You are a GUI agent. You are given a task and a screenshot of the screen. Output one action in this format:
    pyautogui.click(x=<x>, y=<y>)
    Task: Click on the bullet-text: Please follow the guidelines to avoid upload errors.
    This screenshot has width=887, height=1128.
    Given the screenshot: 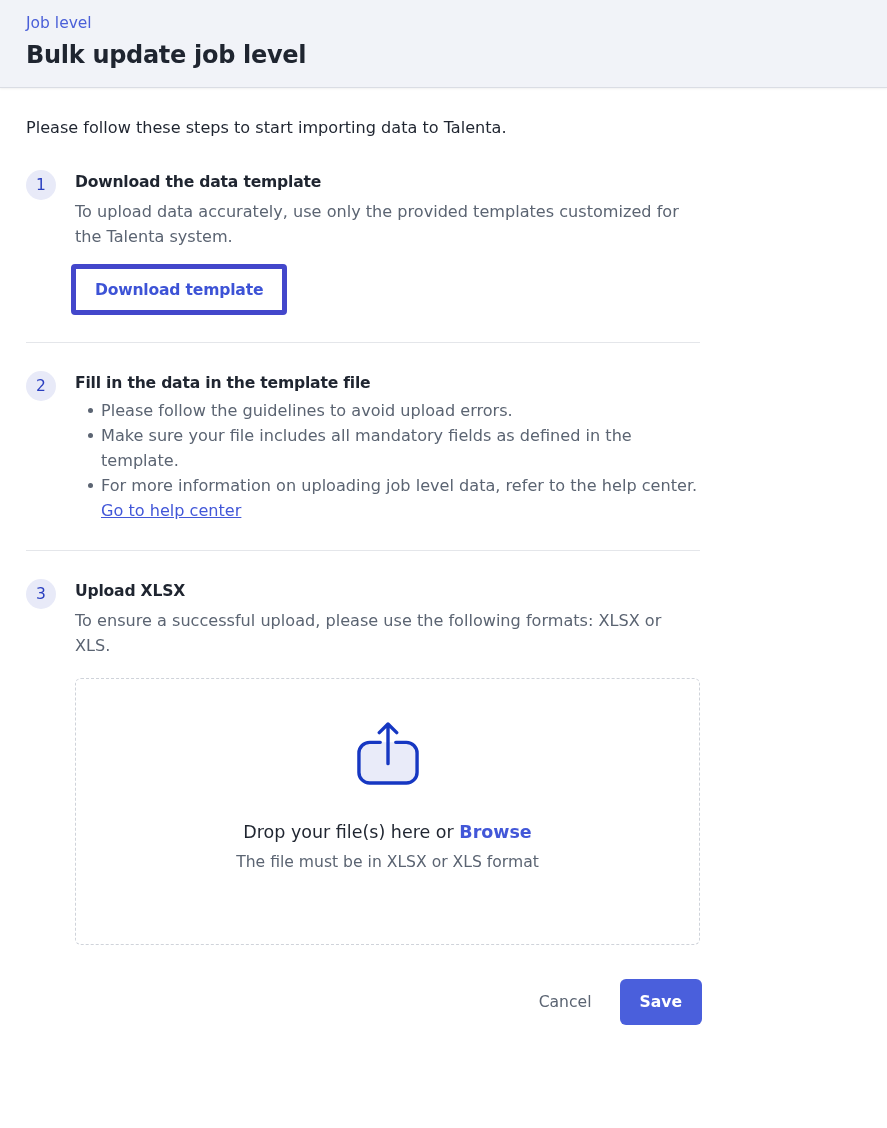 What is the action you would take?
    pyautogui.click(x=307, y=411)
    